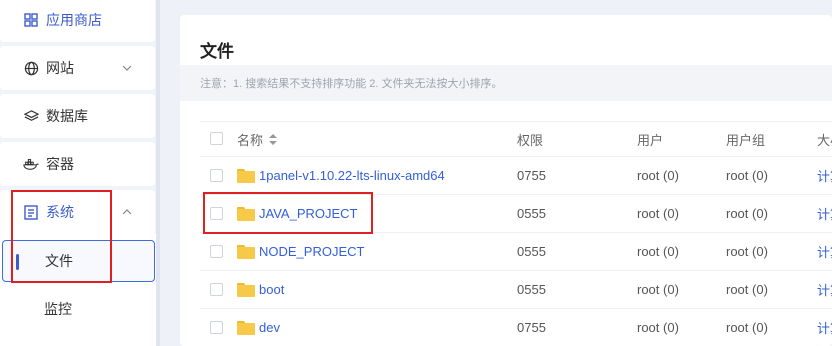 This screenshot has width=832, height=346. What do you see at coordinates (516, 139) in the screenshot?
I see `table-header: 名称 权限 用户 用户组 大小` at bounding box center [516, 139].